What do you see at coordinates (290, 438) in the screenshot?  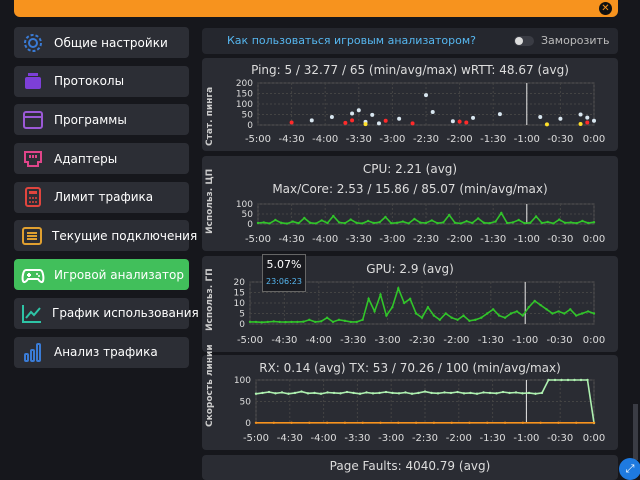 I see `x-tick-label: -4:30` at bounding box center [290, 438].